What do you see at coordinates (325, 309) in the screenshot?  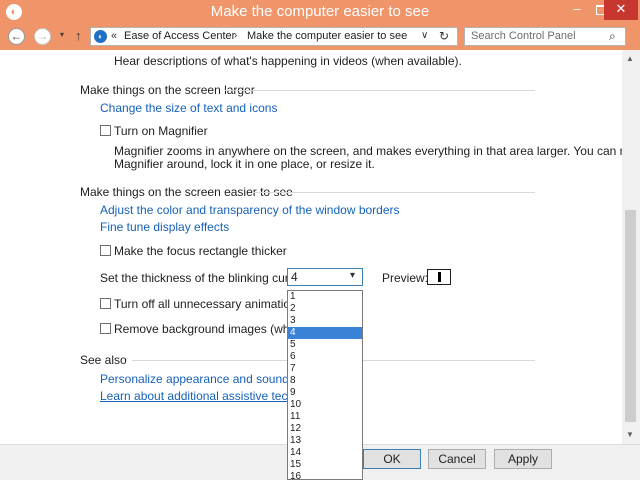 I see `dropdown-option: 2` at bounding box center [325, 309].